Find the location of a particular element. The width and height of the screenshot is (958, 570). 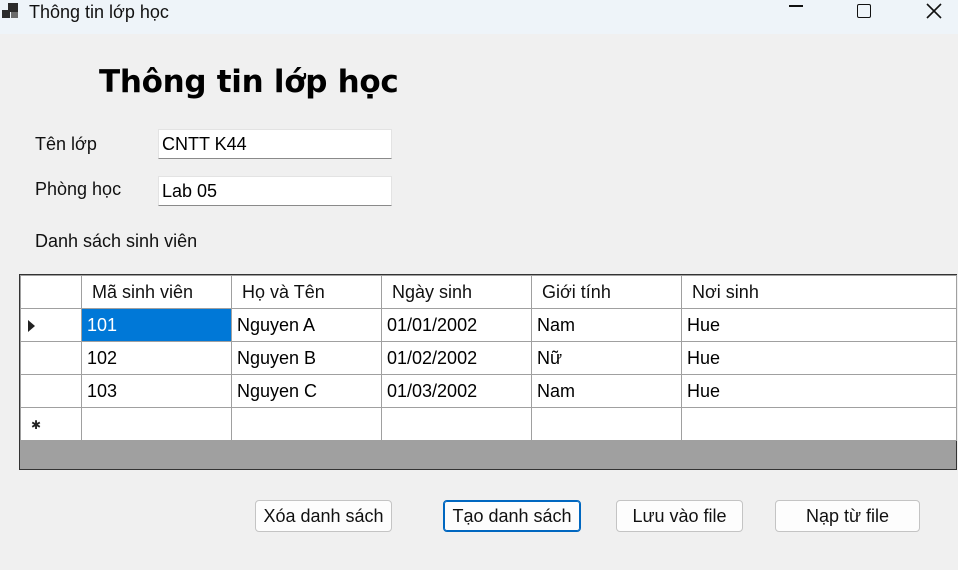

table-cell-student-id is located at coordinates (156, 424).